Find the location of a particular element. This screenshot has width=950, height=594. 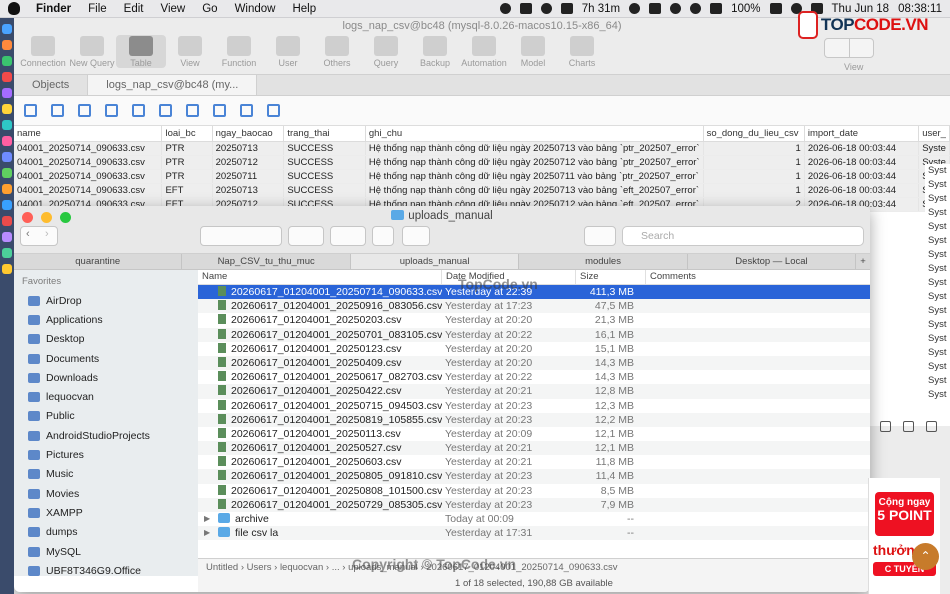

table-cell: PTR is located at coordinates (187, 176).